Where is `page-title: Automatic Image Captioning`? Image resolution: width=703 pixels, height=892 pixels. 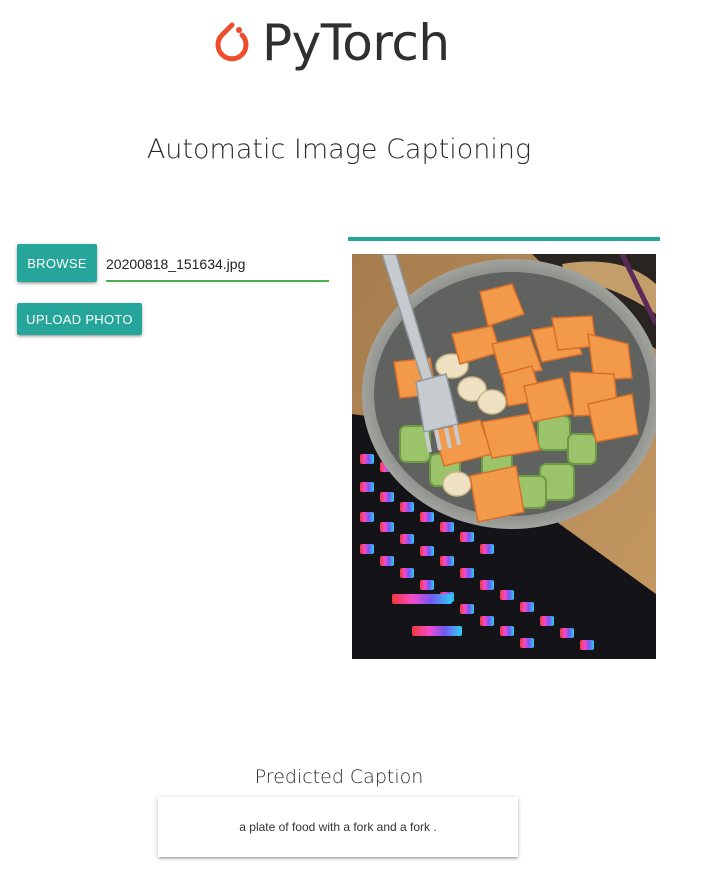
page-title: Automatic Image Captioning is located at coordinates (339, 149).